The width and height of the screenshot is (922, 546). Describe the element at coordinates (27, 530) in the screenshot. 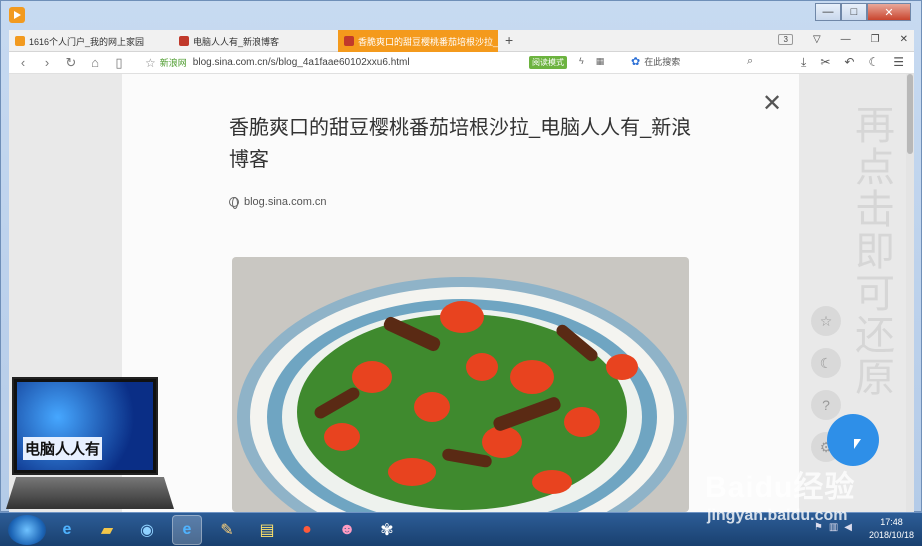

I see `start-button` at that location.